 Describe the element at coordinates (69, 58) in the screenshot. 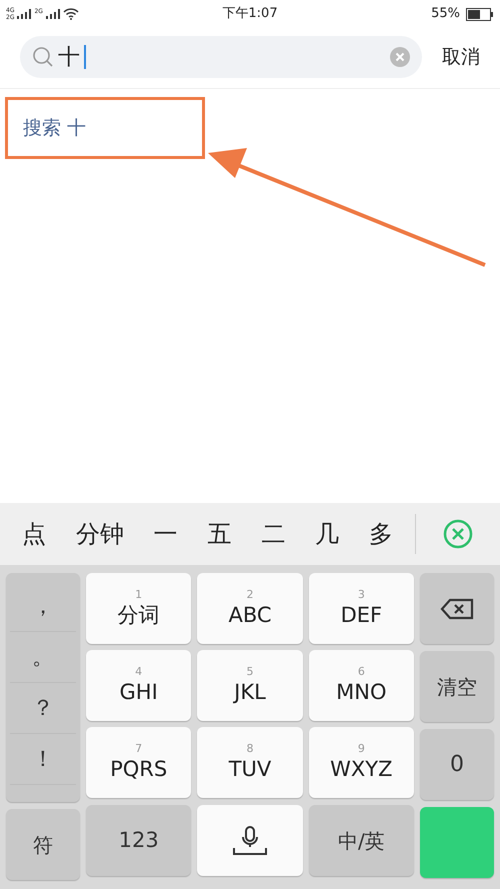

I see `search-query: 十` at that location.